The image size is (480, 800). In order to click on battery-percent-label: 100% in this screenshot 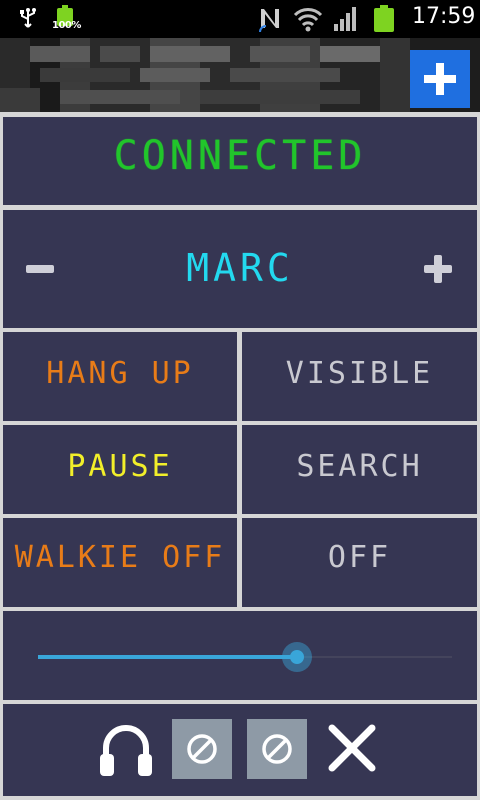, I will do `click(66, 25)`.